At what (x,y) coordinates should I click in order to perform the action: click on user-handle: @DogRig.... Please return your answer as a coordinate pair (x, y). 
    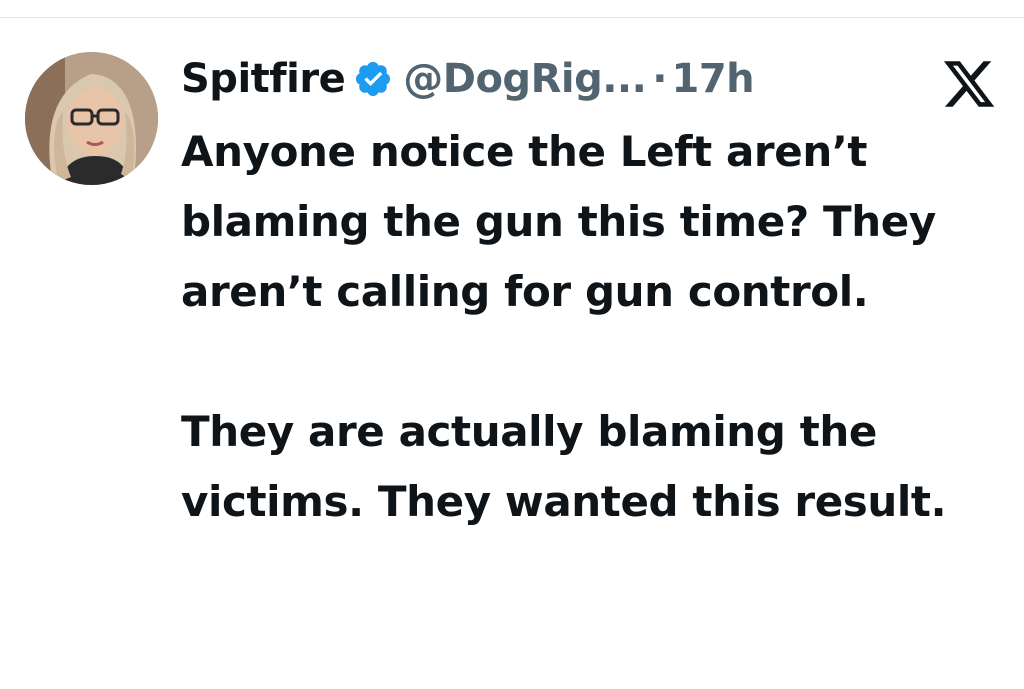
    Looking at the image, I should click on (525, 79).